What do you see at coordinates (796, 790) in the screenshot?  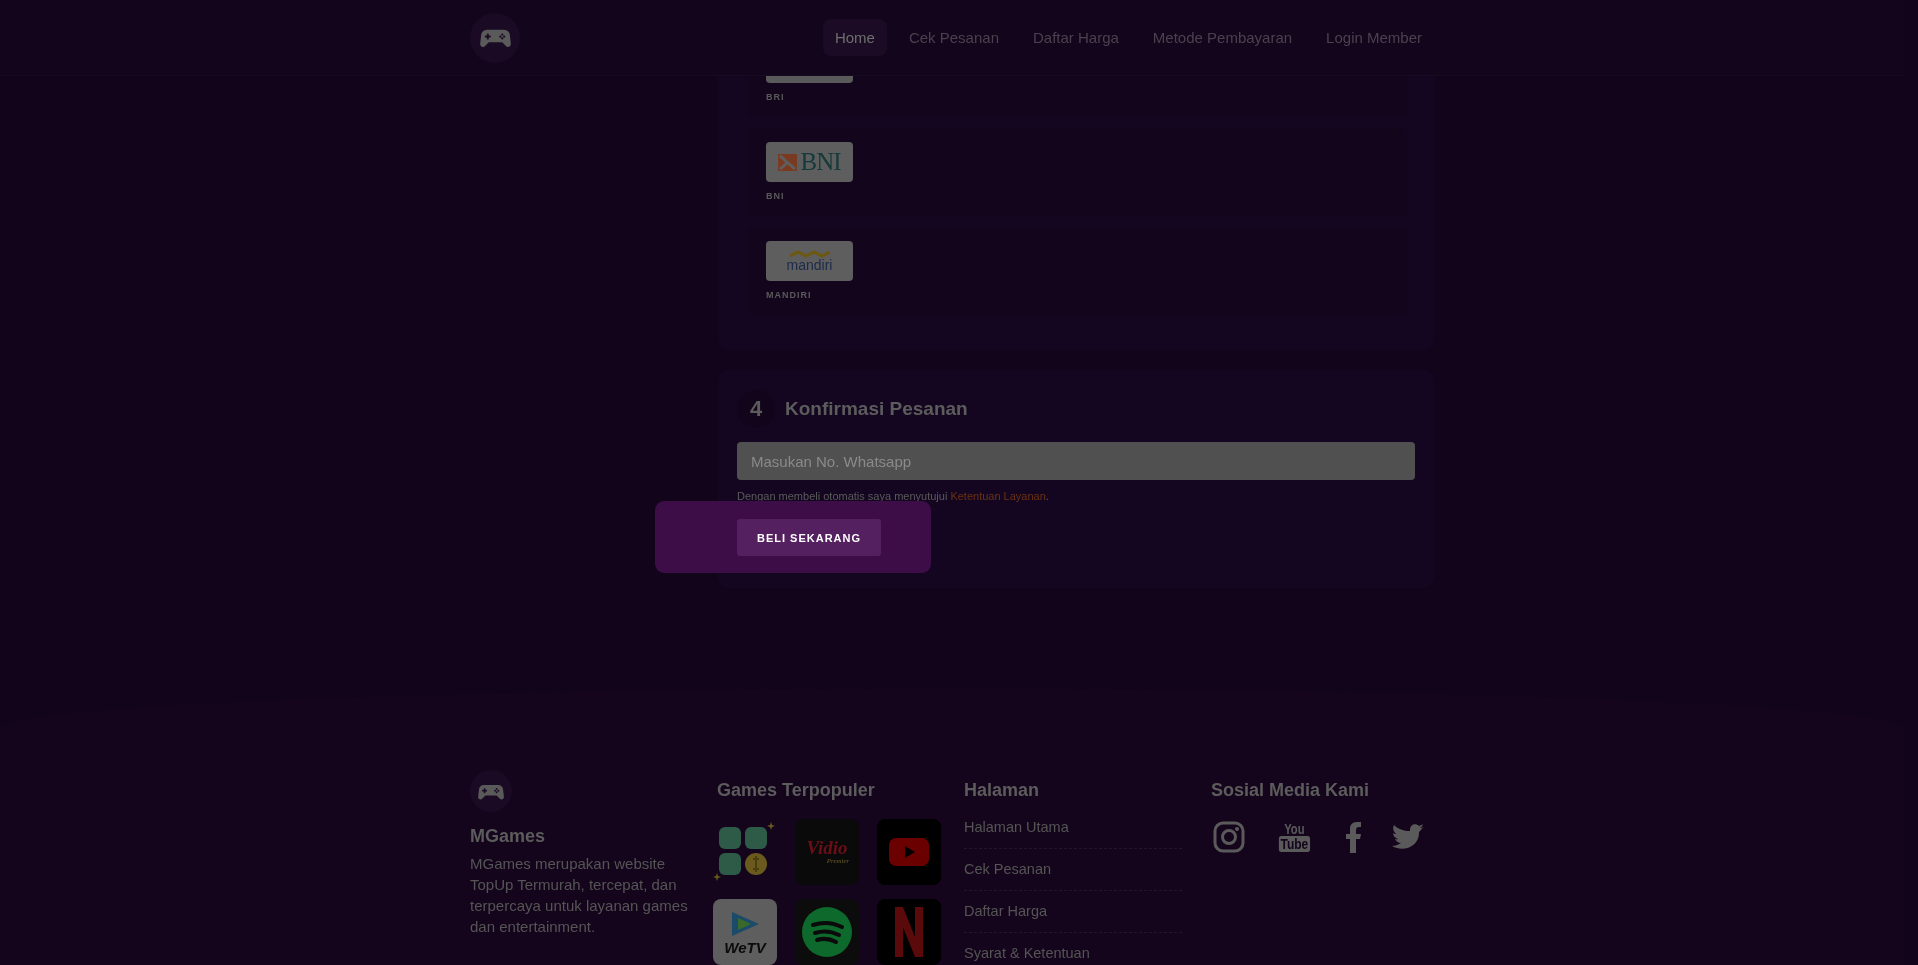 I see `column-heading: Games Terpopuler` at bounding box center [796, 790].